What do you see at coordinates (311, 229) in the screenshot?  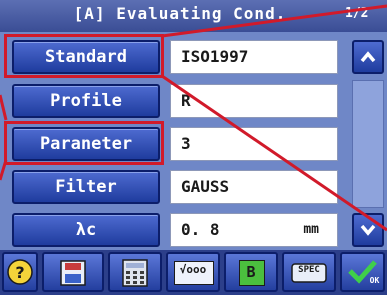 I see `lambda-c-unit: mm` at bounding box center [311, 229].